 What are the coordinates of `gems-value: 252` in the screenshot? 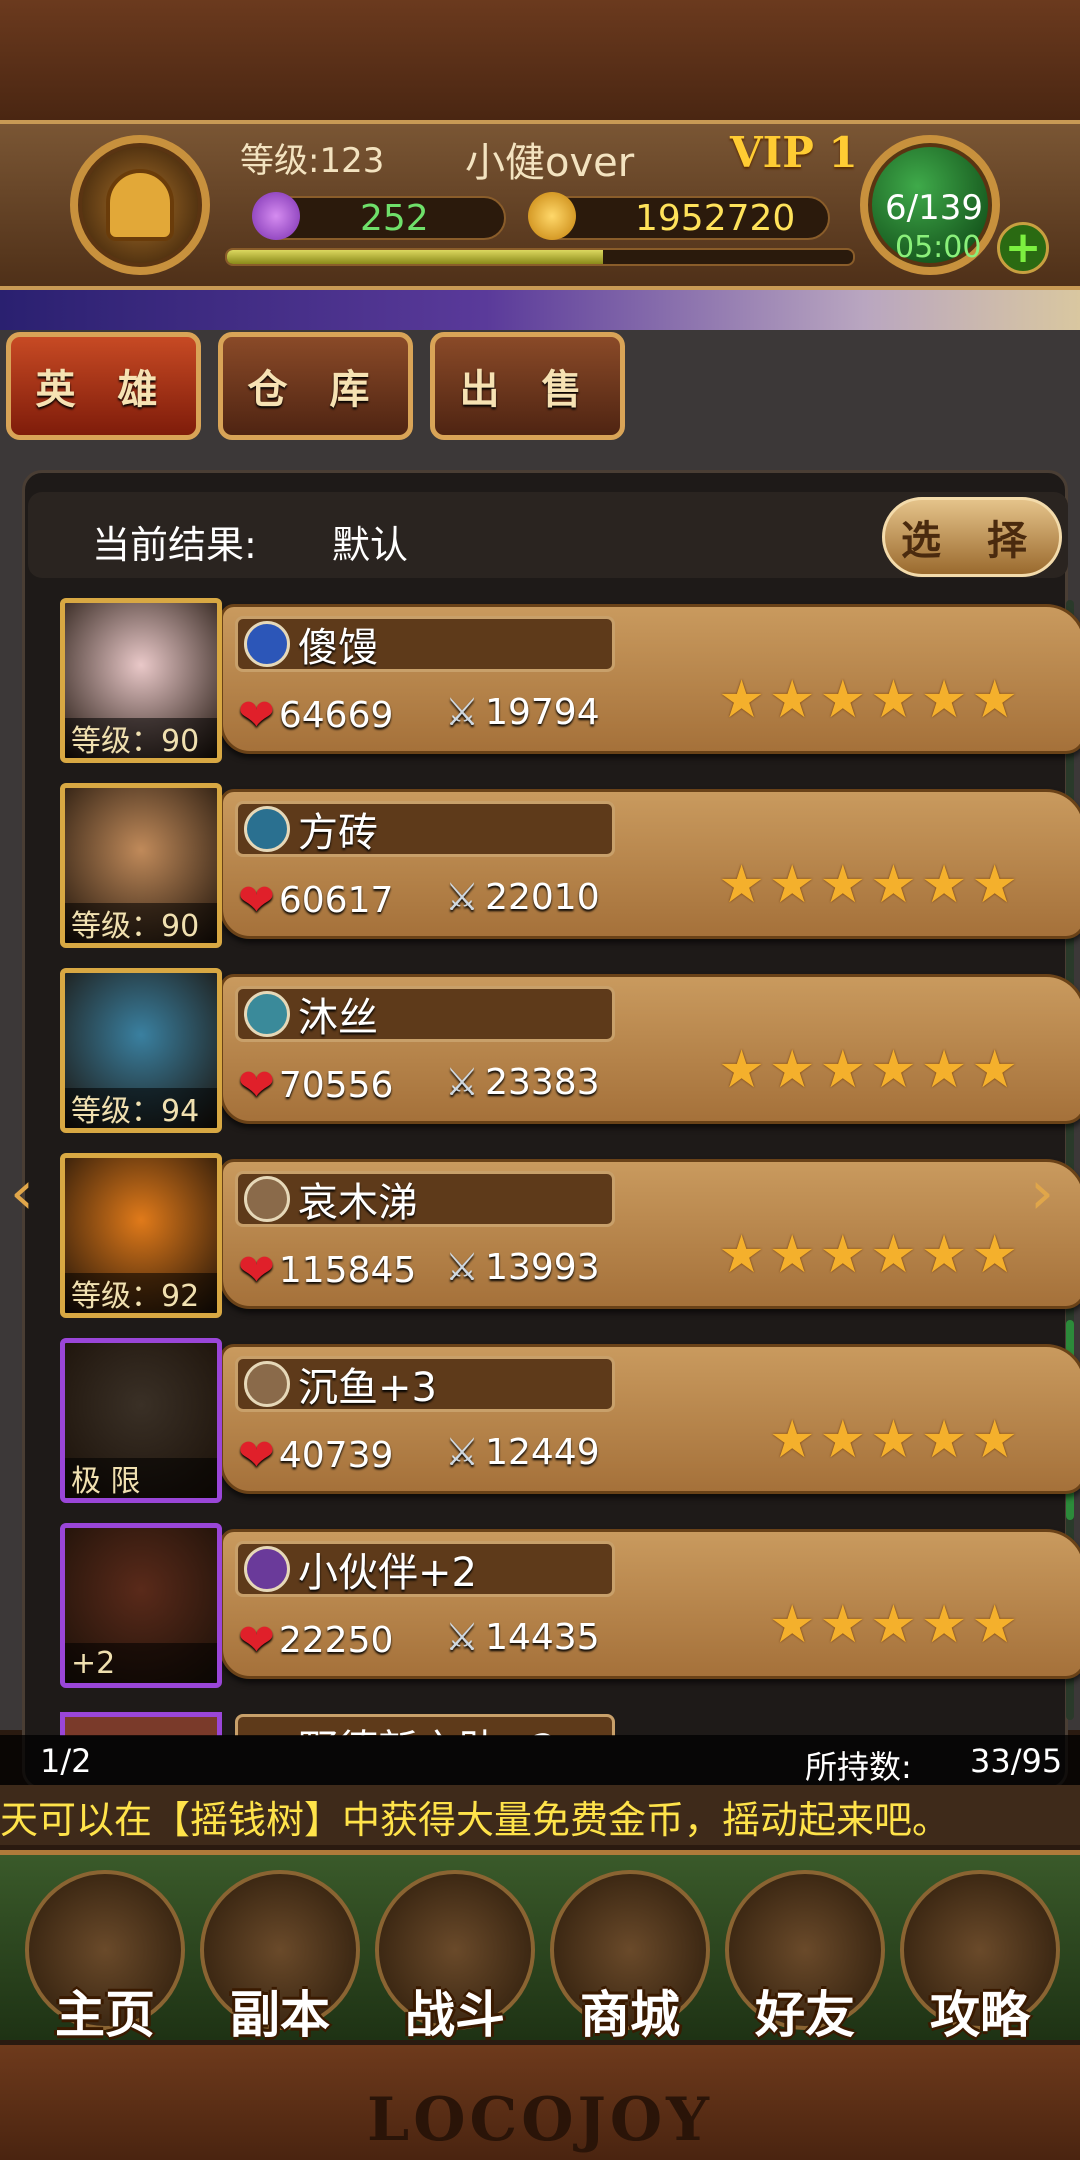 It's located at (394, 218).